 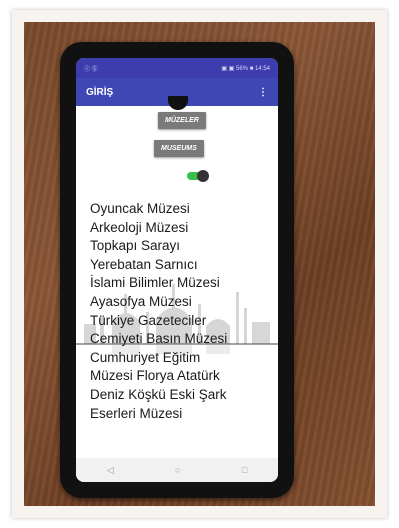 What do you see at coordinates (141, 301) in the screenshot?
I see `museum-list-item: Ayasofya Müzesi` at bounding box center [141, 301].